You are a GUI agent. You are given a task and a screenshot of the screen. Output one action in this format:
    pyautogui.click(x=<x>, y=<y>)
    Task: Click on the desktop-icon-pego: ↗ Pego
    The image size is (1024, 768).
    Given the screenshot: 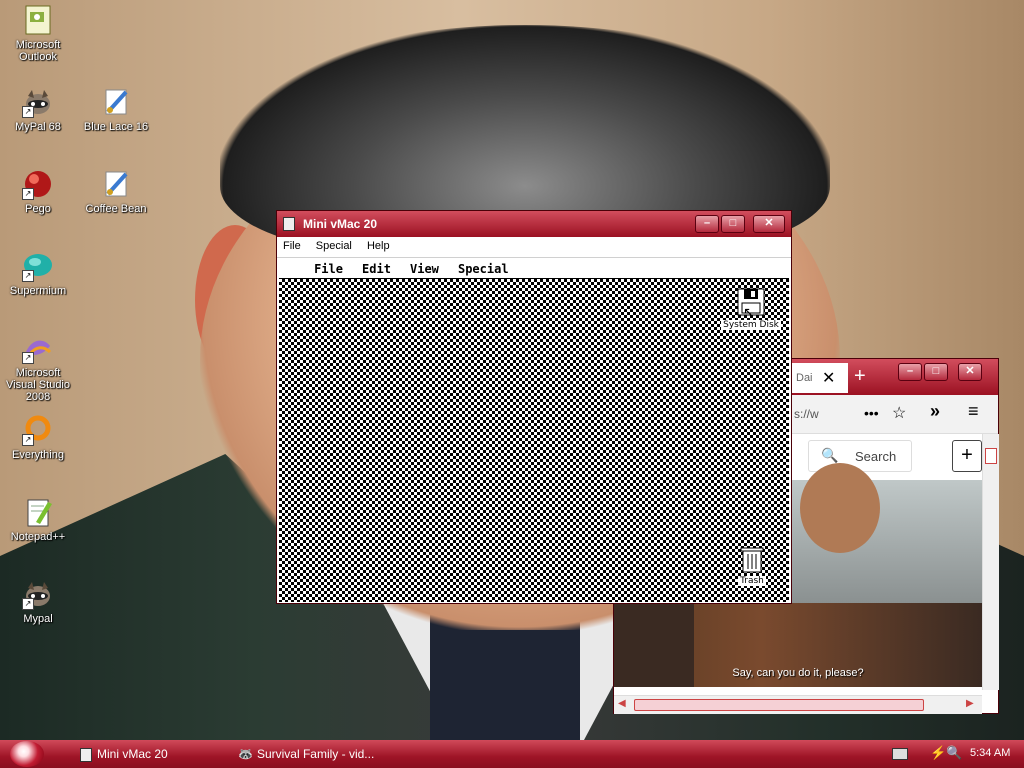 What is the action you would take?
    pyautogui.click(x=38, y=191)
    